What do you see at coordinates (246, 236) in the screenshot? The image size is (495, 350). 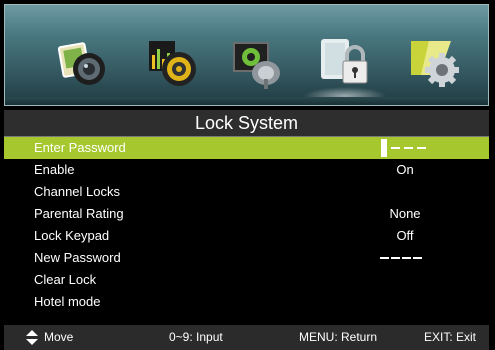 I see `menu-item-lock-keypad: Lock Keypad Off` at bounding box center [246, 236].